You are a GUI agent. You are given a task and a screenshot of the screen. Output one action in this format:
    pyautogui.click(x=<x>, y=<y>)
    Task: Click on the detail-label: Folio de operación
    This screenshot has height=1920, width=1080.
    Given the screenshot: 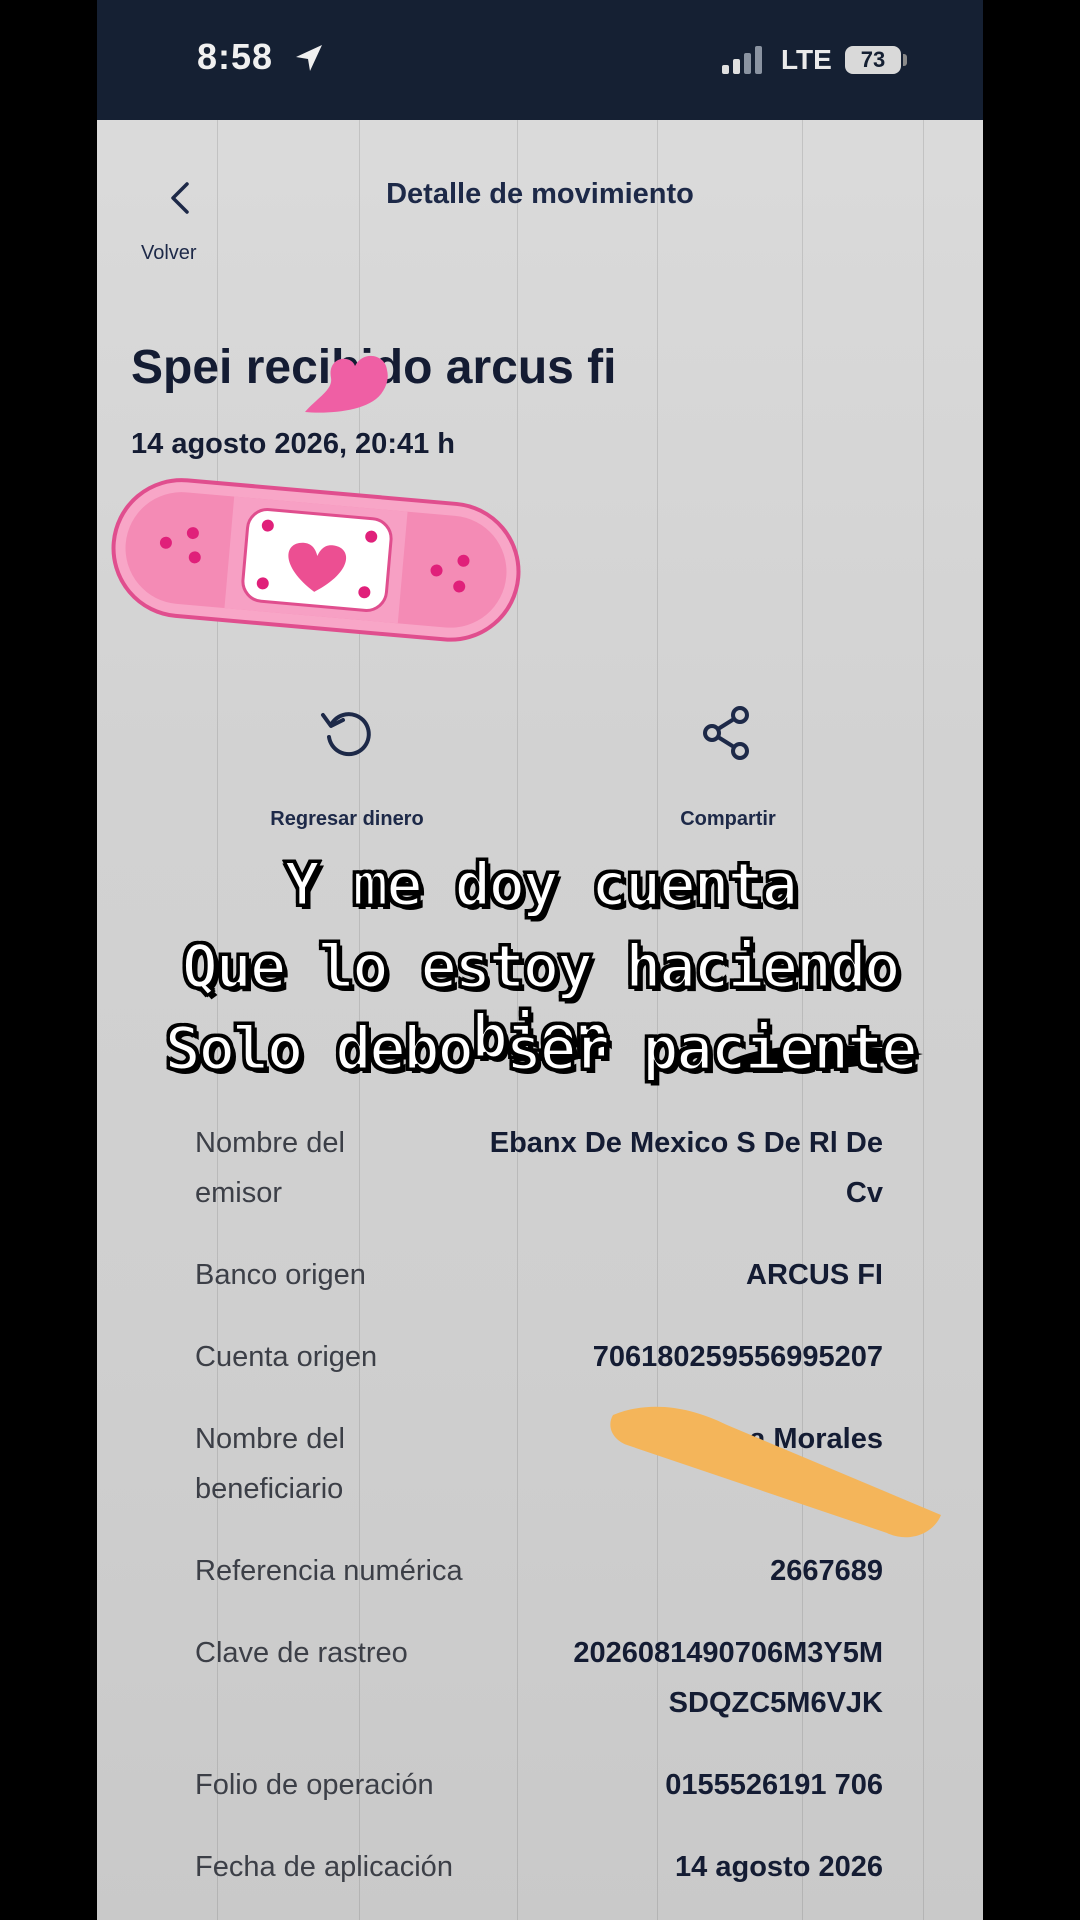 What is the action you would take?
    pyautogui.click(x=314, y=1785)
    